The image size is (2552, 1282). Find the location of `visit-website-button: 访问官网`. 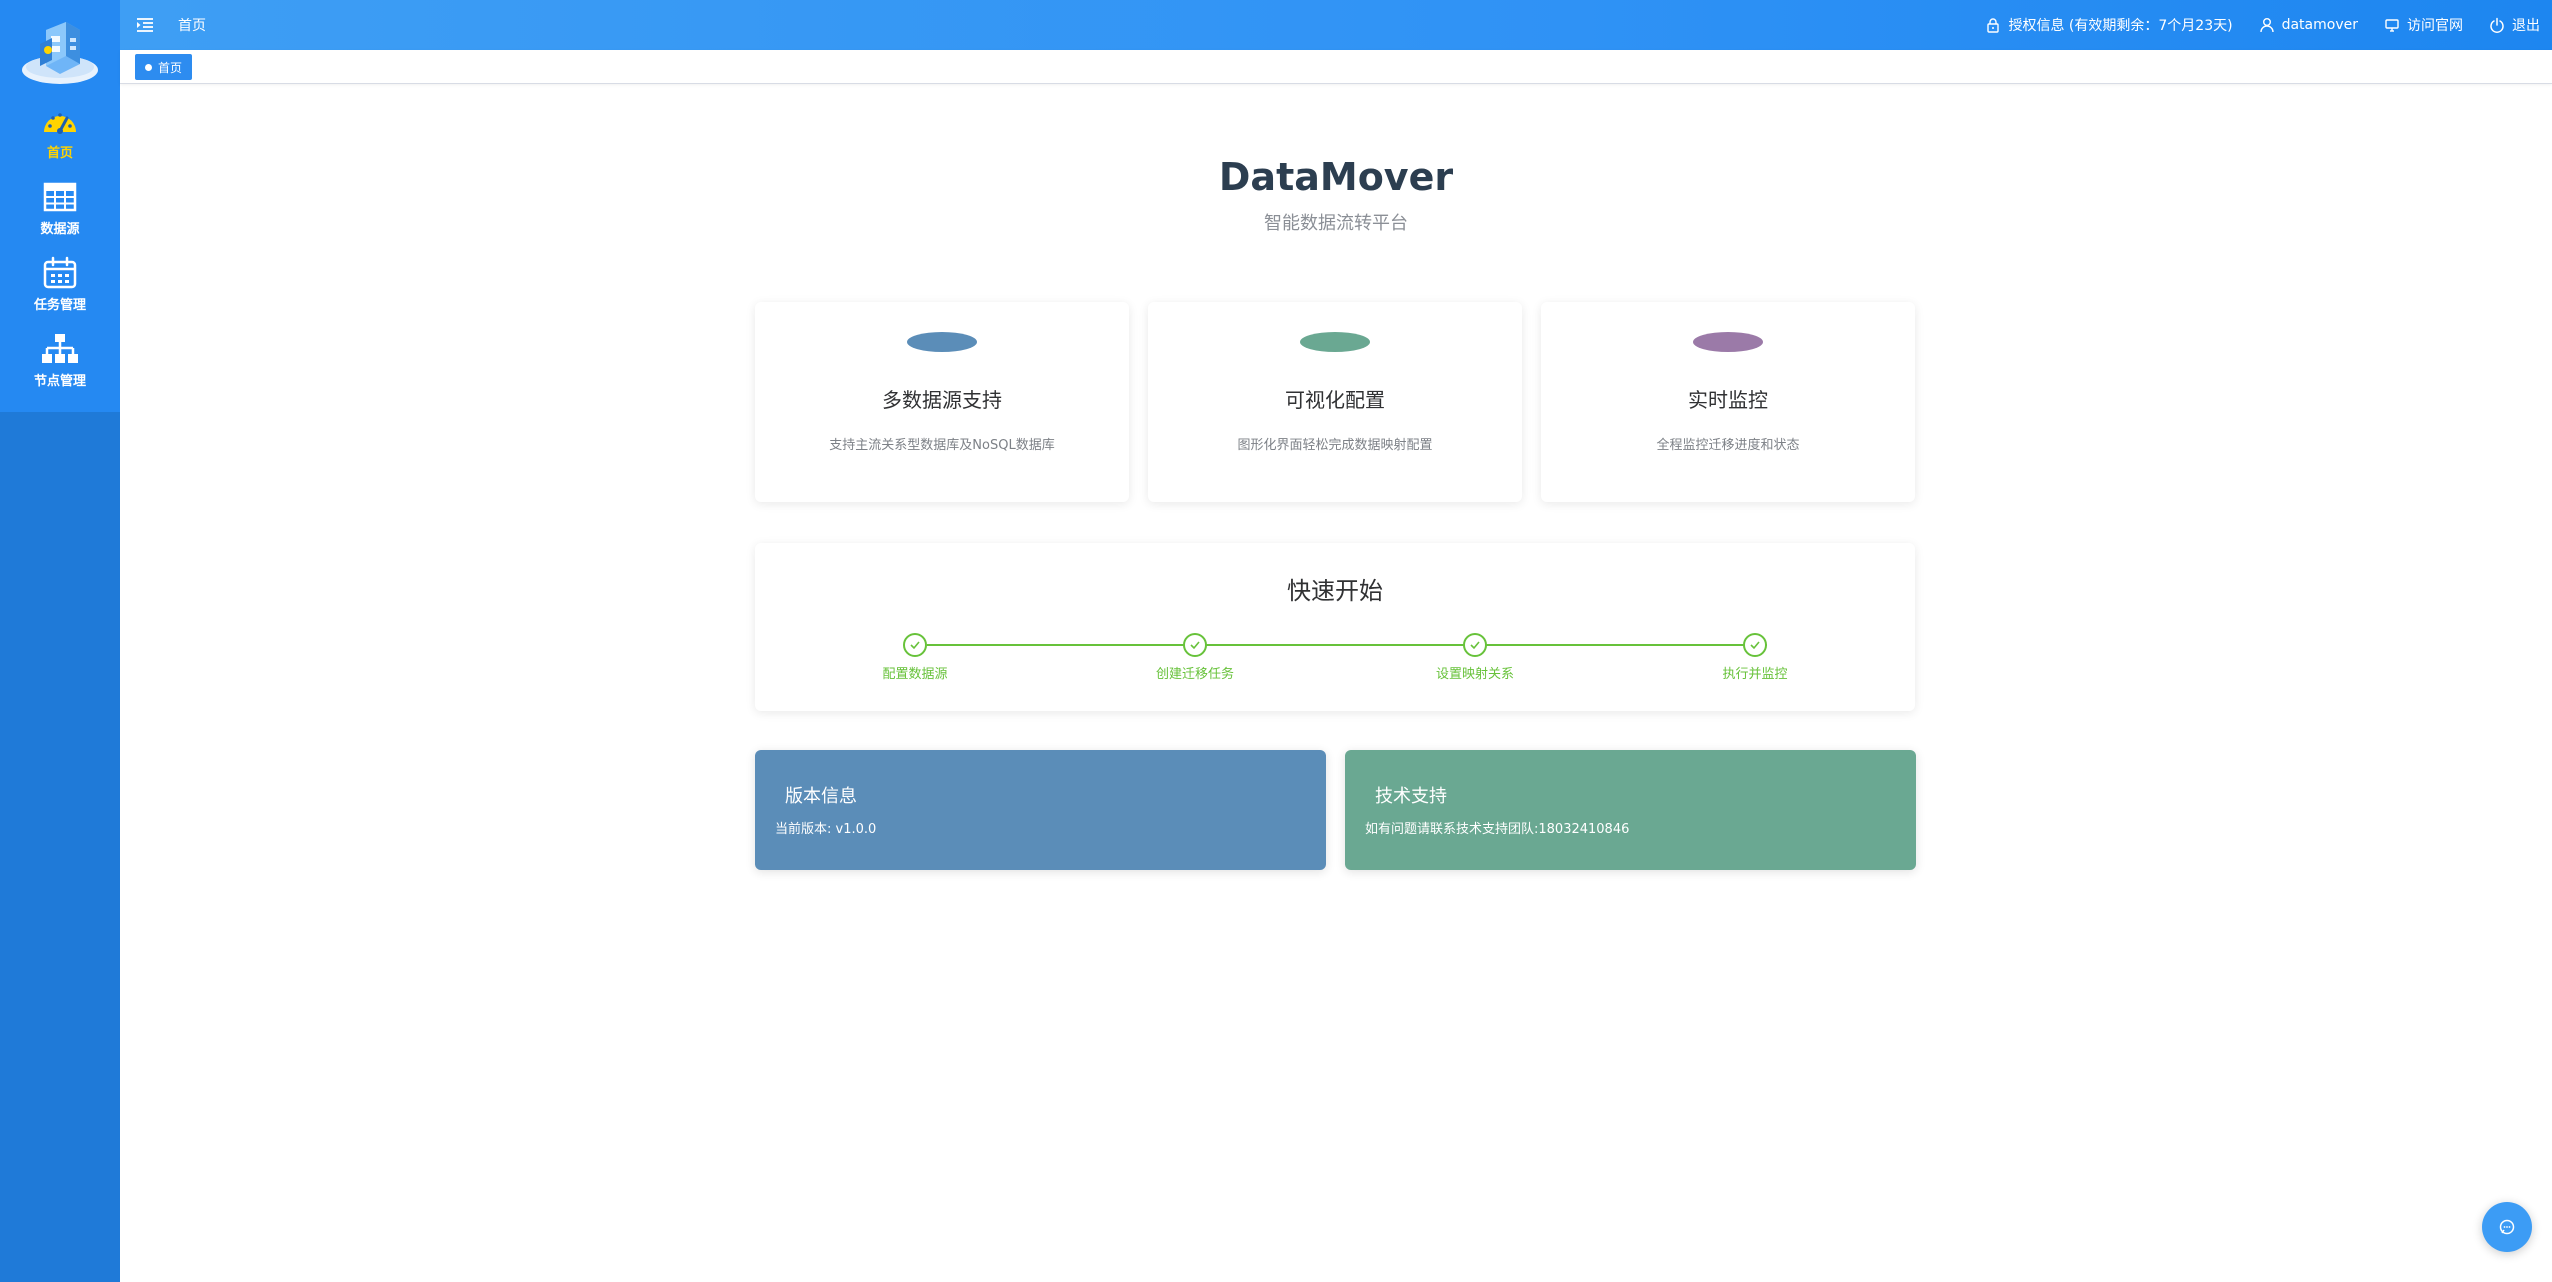

visit-website-button: 访问官网 is located at coordinates (2423, 25).